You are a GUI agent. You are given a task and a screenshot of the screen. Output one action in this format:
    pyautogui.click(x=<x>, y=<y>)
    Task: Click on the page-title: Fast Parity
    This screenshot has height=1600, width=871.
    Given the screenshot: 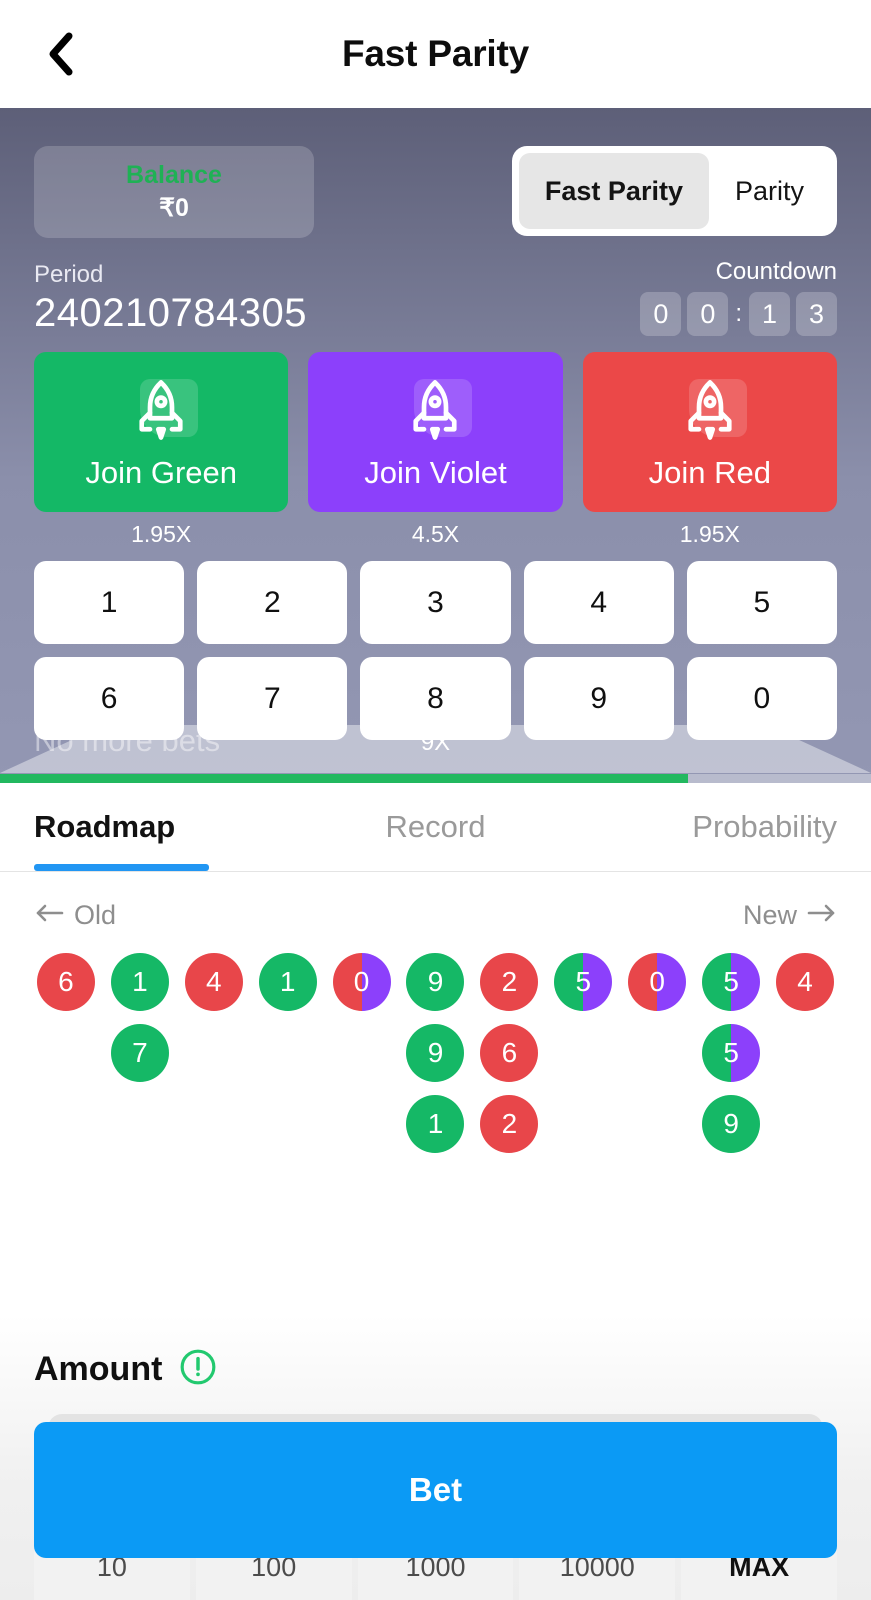 What is the action you would take?
    pyautogui.click(x=435, y=53)
    